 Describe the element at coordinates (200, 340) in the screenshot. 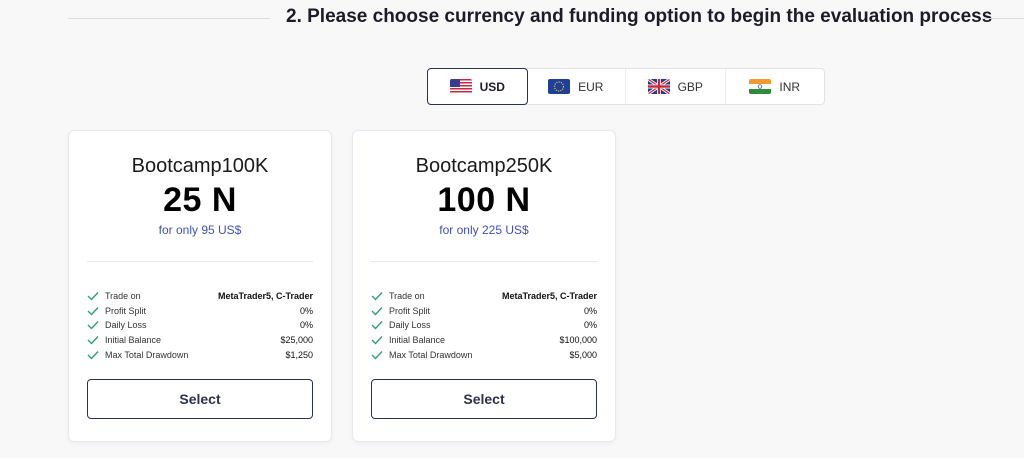

I see `feature-item: Initial Balance $25,000` at that location.